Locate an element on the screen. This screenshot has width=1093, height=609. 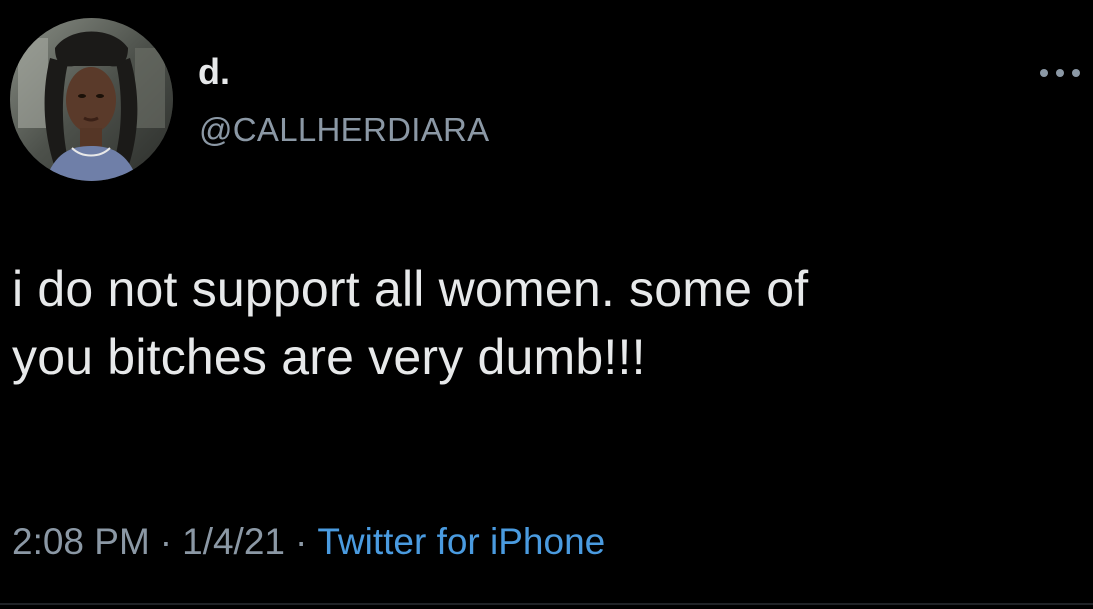
tweet-metadata: 2:08 PM · 1/4/21 · Twitter for iPhone is located at coordinates (308, 542).